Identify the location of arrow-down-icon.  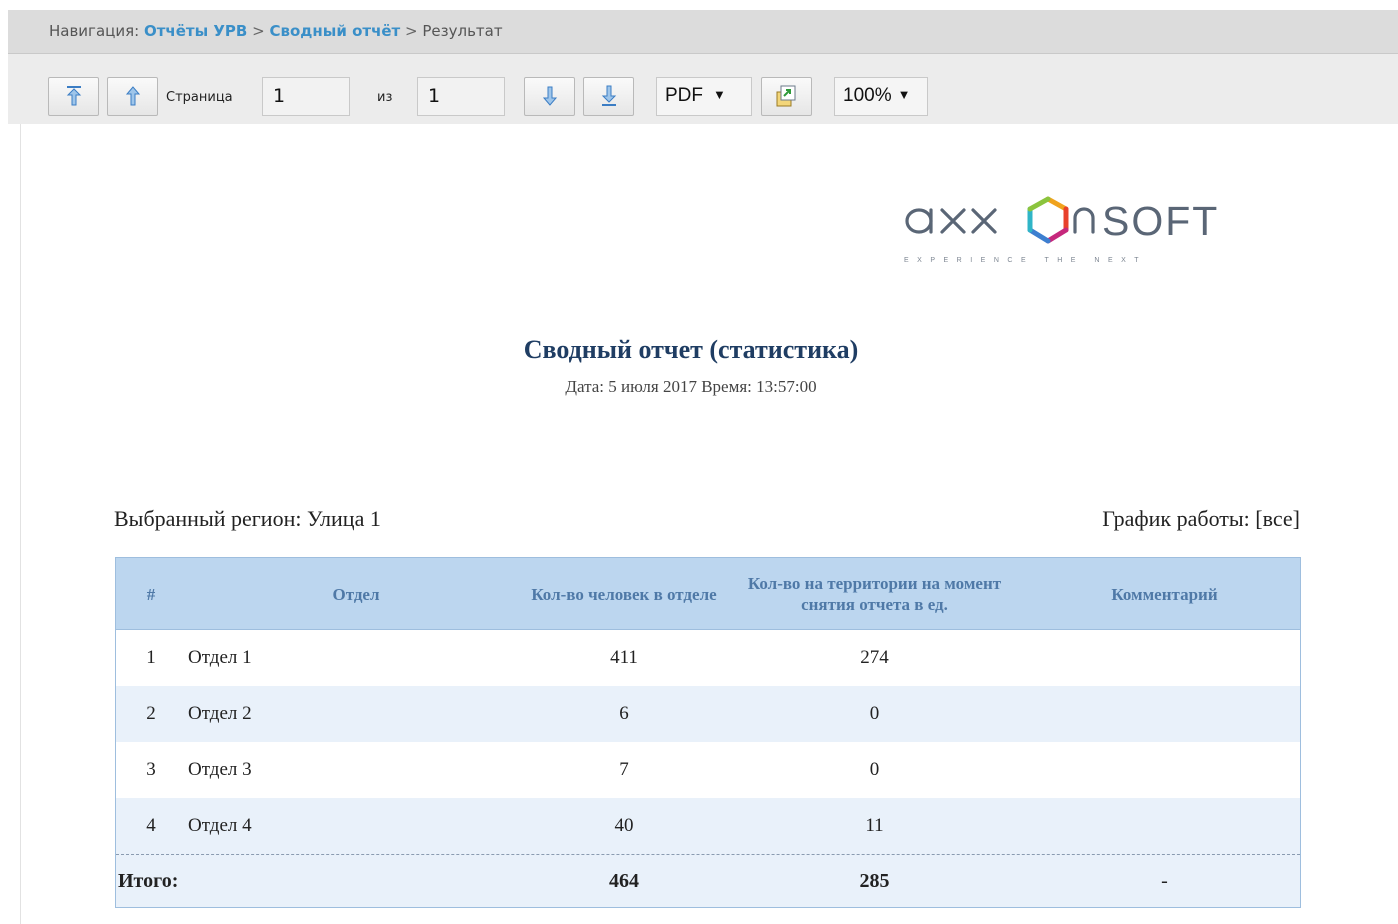
(550, 96).